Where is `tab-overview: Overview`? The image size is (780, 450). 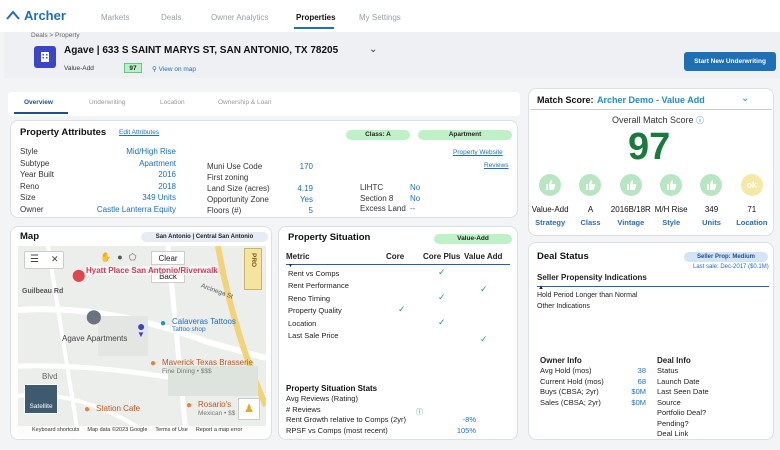 tab-overview: Overview is located at coordinates (38, 102).